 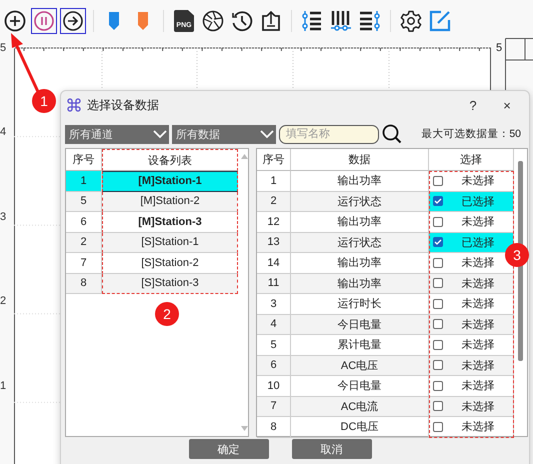 What do you see at coordinates (274, 366) in the screenshot?
I see `table-cell: 6` at bounding box center [274, 366].